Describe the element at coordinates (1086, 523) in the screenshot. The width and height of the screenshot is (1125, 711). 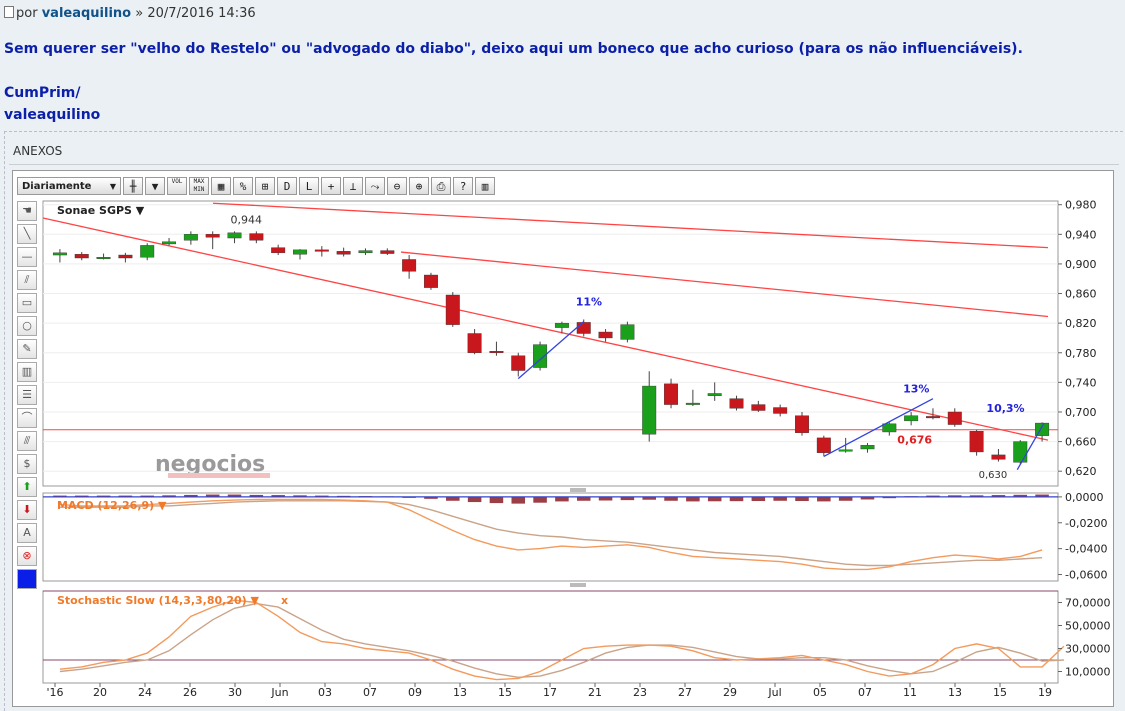
I see `macd-tick-label: -0,0200` at that location.